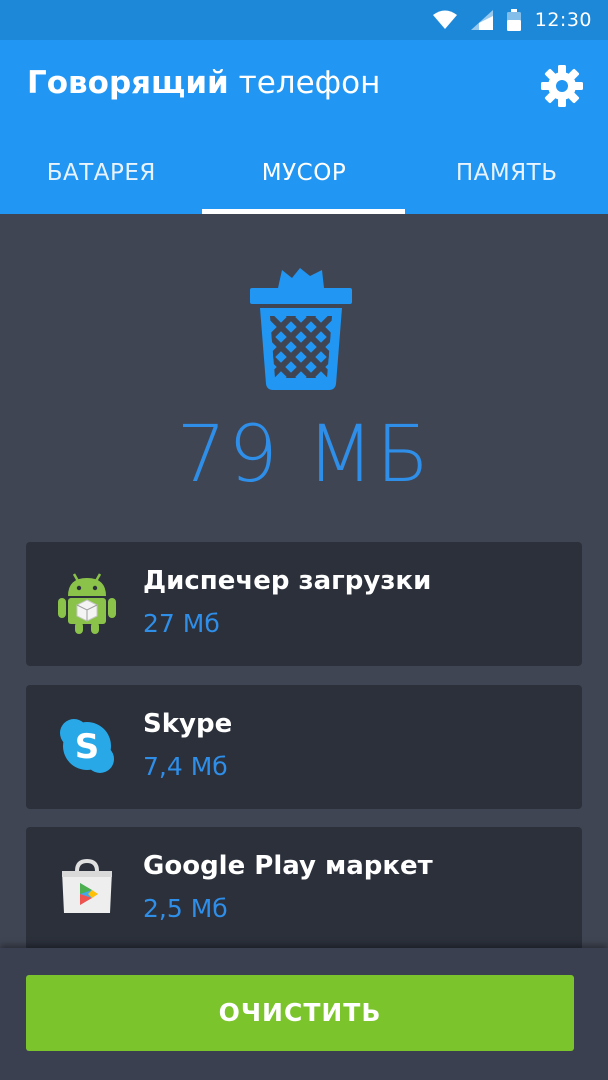  What do you see at coordinates (304, 455) in the screenshot?
I see `junk-total: 79 МБ` at bounding box center [304, 455].